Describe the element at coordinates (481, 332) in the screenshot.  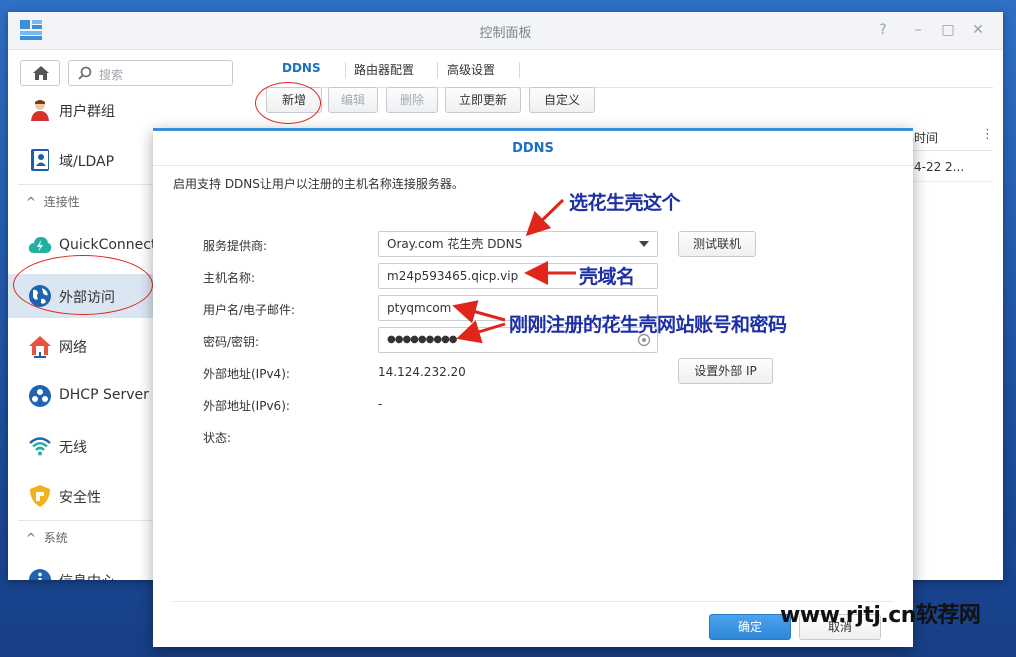
I see `arrow-to-password` at that location.